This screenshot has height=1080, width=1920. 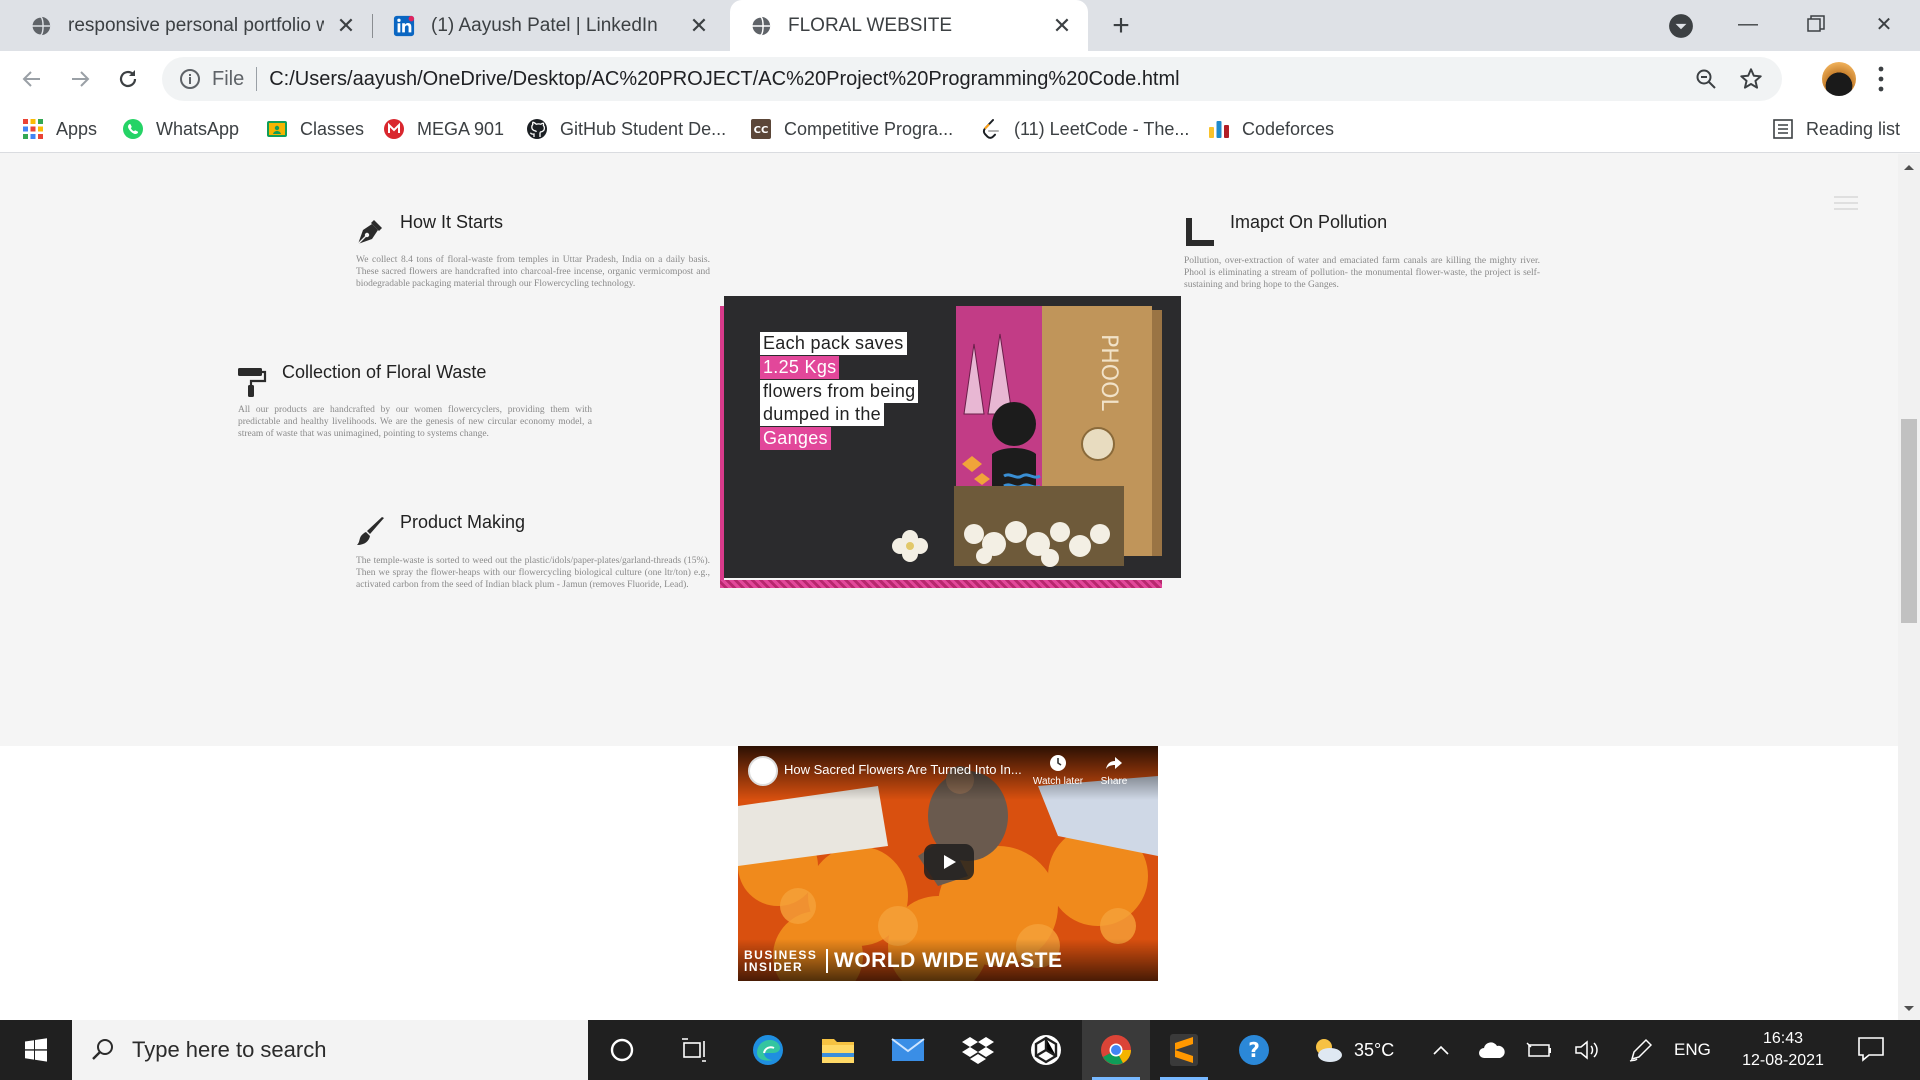 What do you see at coordinates (1681, 26) in the screenshot?
I see `tab-search-icon` at bounding box center [1681, 26].